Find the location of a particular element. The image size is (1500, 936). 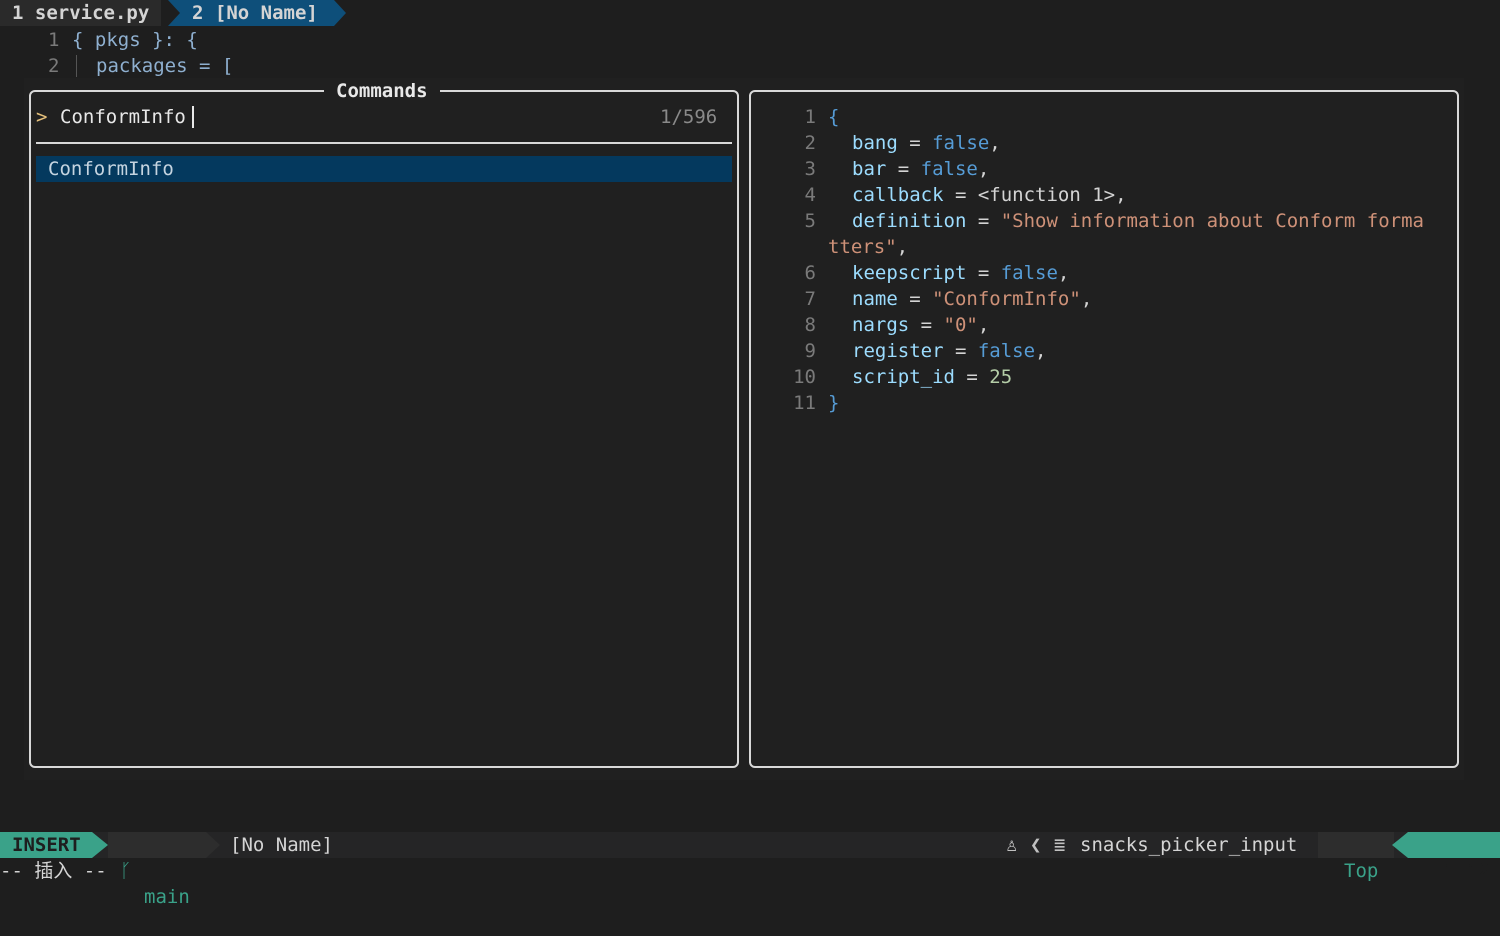

cursor-position: 1:12 is located at coordinates (1454, 857).